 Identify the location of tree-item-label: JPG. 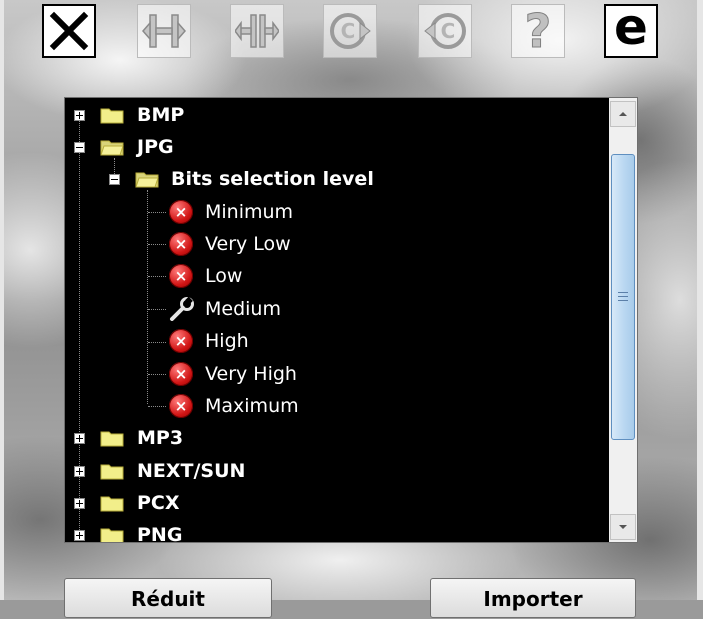
(155, 147).